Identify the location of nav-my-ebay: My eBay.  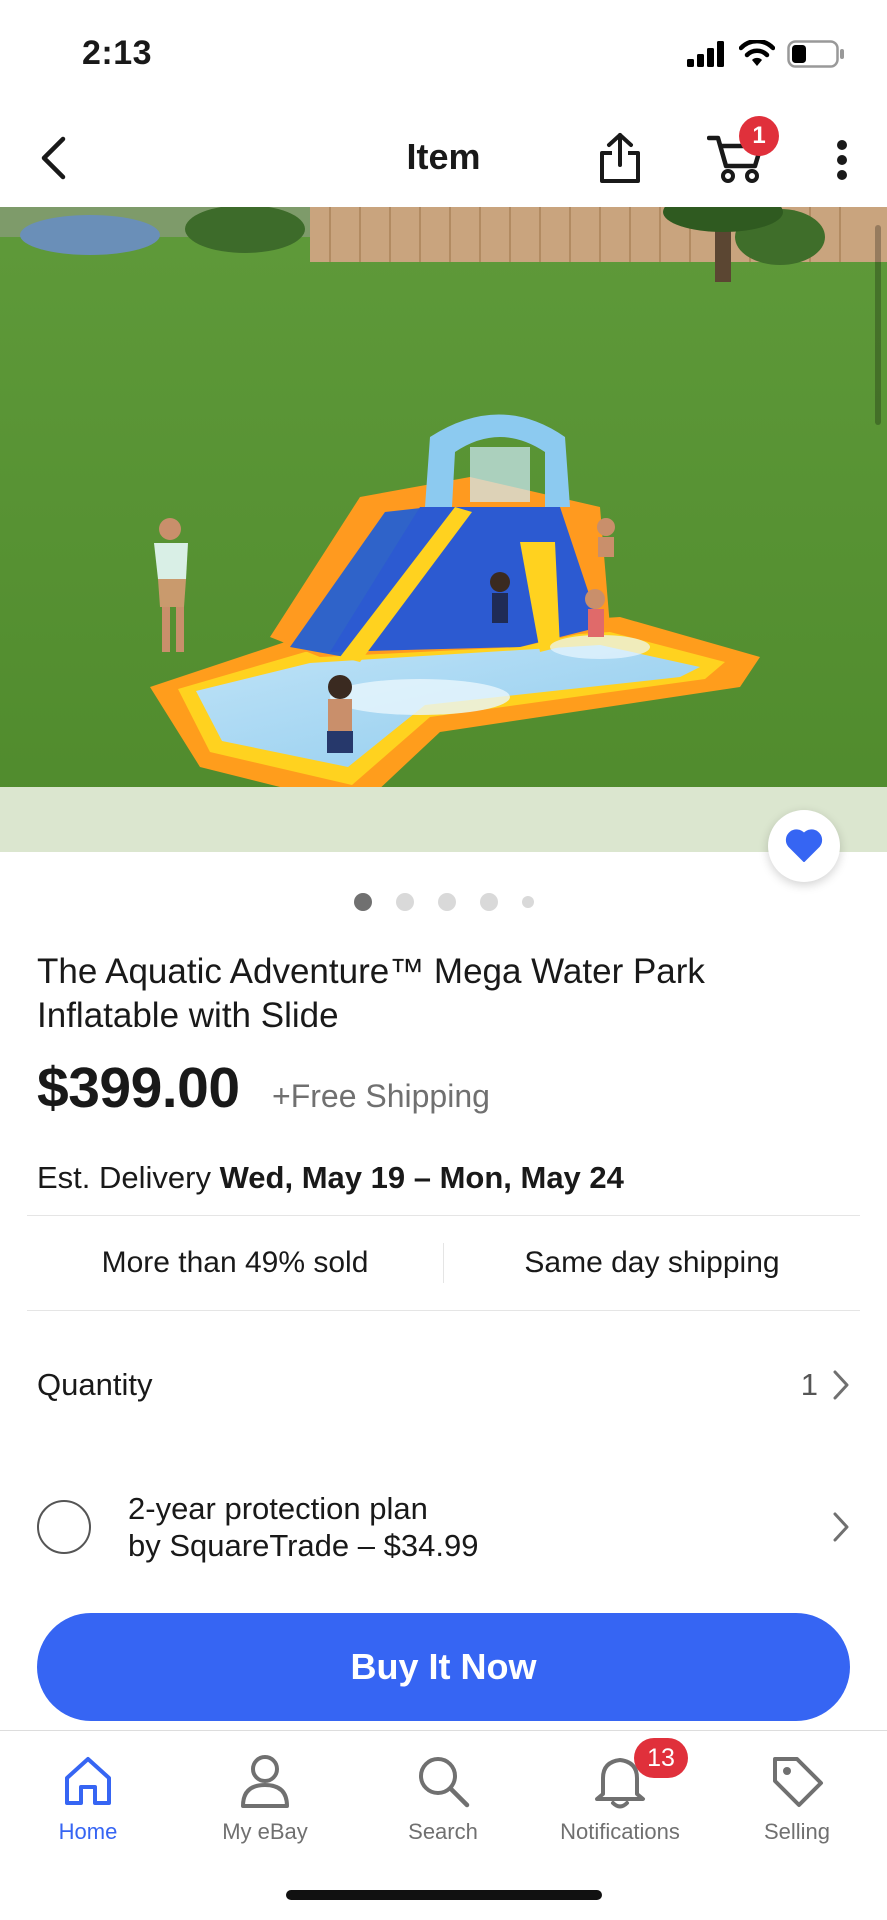
(265, 1797).